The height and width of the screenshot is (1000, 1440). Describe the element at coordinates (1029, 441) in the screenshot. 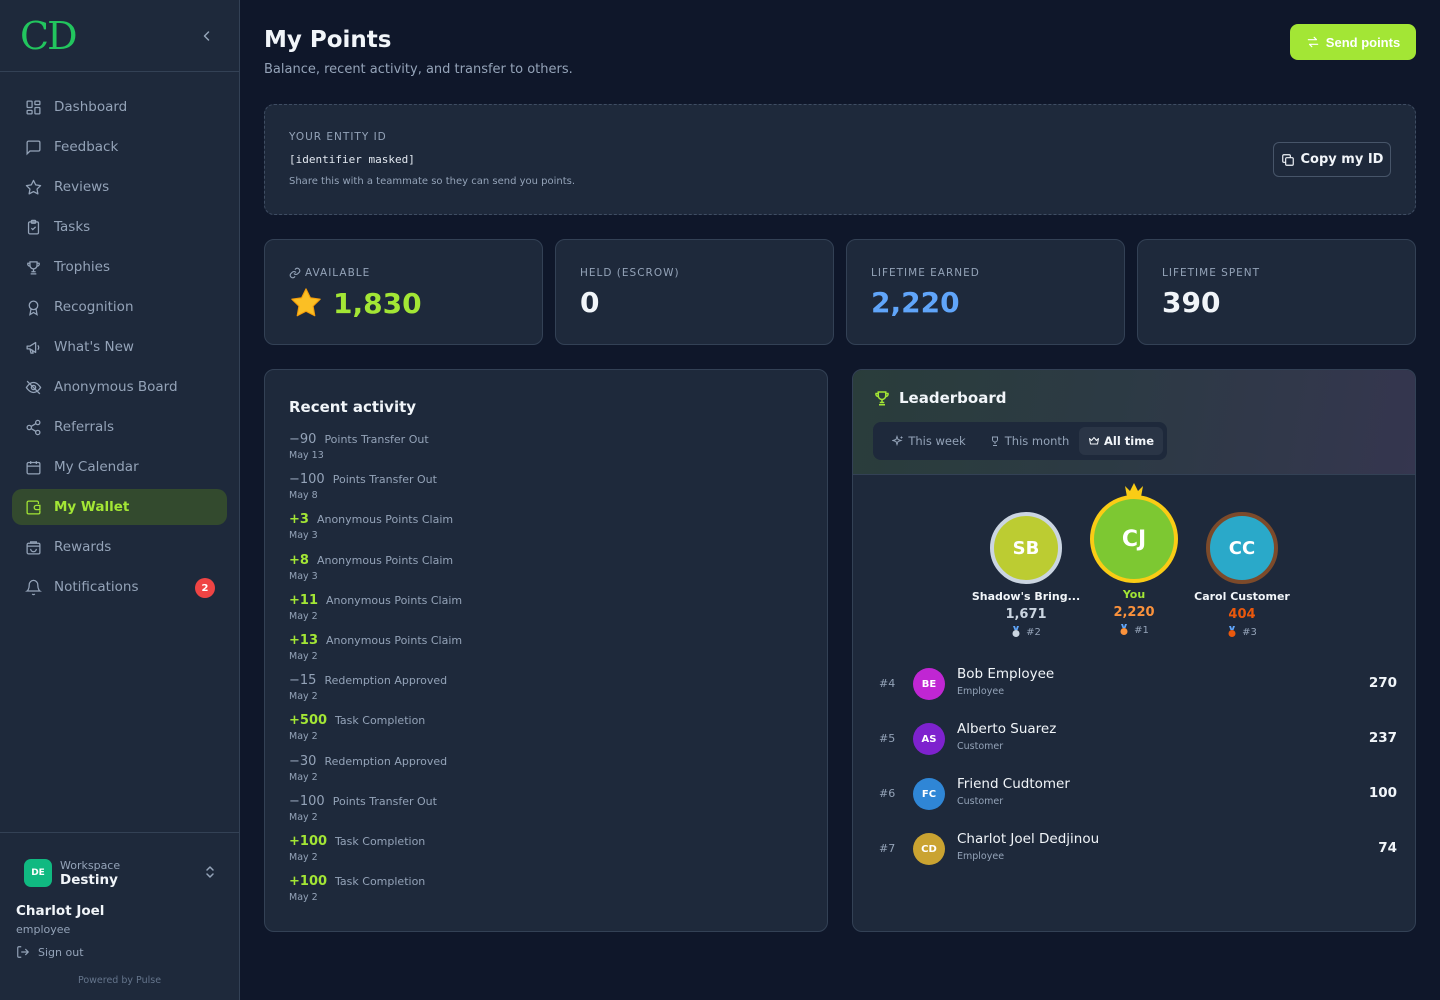

I see `tab-this-month: This month` at that location.